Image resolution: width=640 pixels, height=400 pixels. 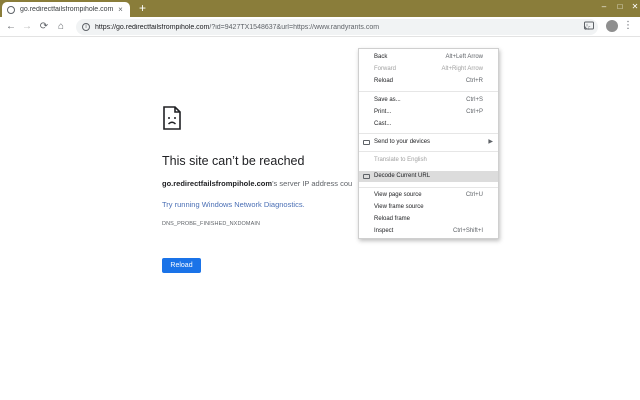 What do you see at coordinates (44, 27) in the screenshot?
I see `reload-button: ⟳` at bounding box center [44, 27].